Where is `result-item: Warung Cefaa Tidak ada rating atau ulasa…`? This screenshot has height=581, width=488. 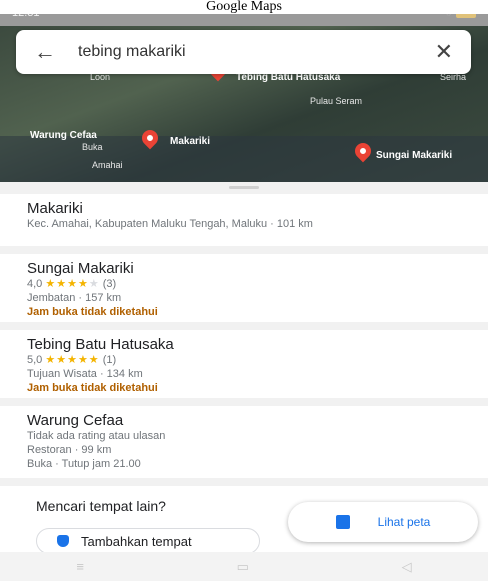
result-item: Warung Cefaa Tidak ada rating atau ulasa… is located at coordinates (244, 442).